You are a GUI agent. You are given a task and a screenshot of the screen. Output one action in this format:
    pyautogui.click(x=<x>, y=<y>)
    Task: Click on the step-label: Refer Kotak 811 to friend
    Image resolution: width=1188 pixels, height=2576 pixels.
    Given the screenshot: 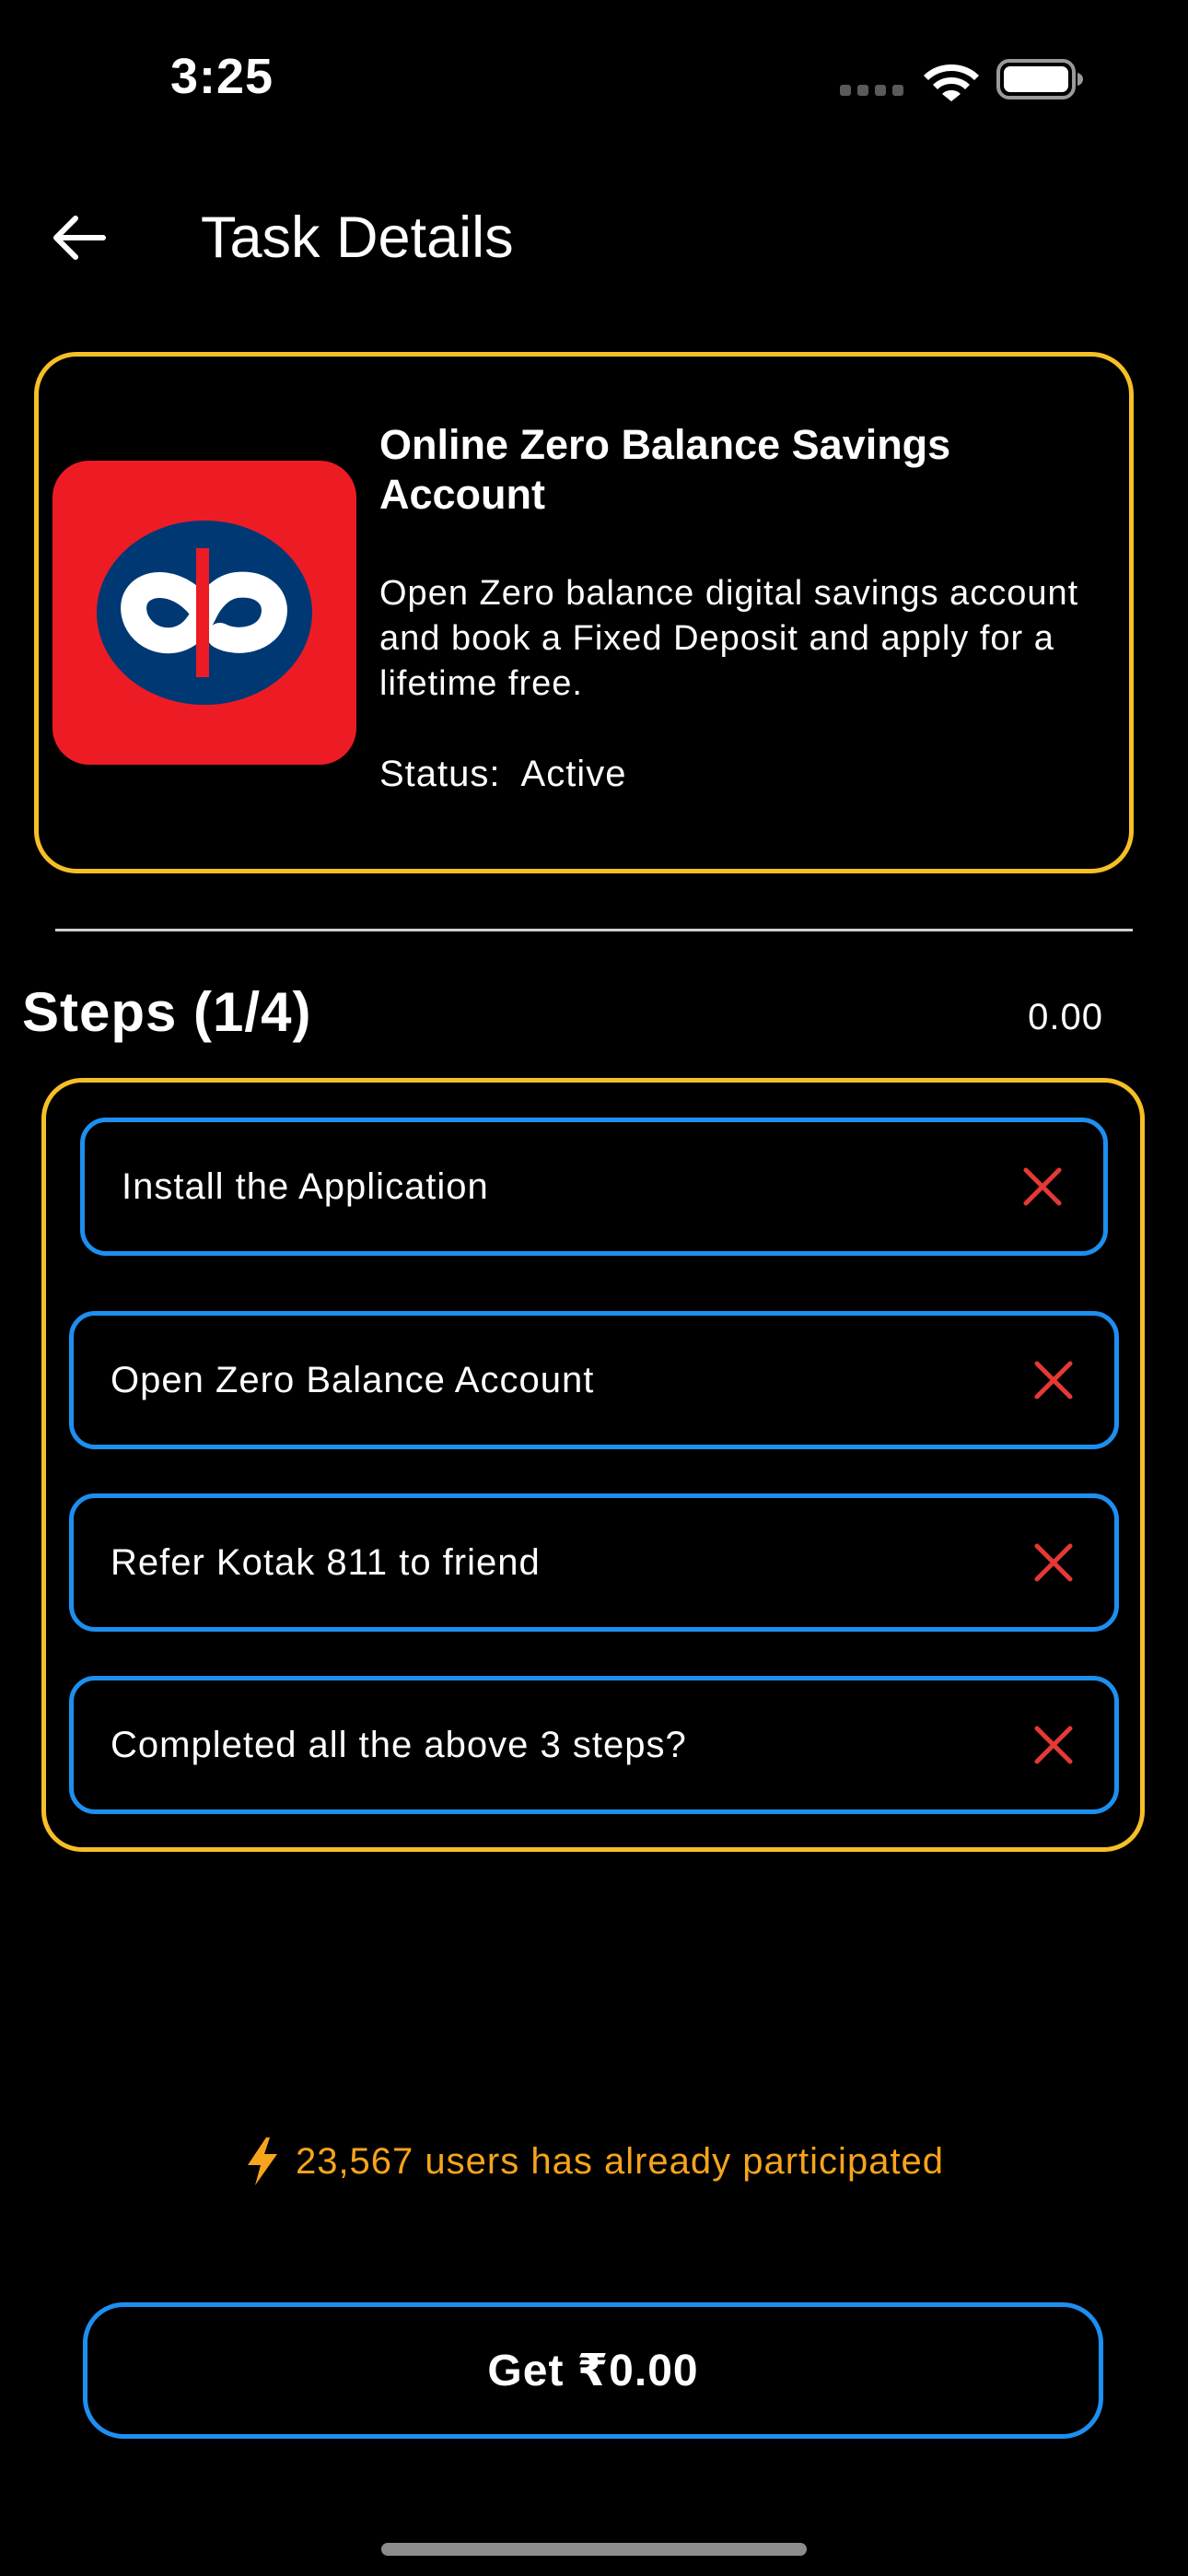 What is the action you would take?
    pyautogui.click(x=326, y=1562)
    